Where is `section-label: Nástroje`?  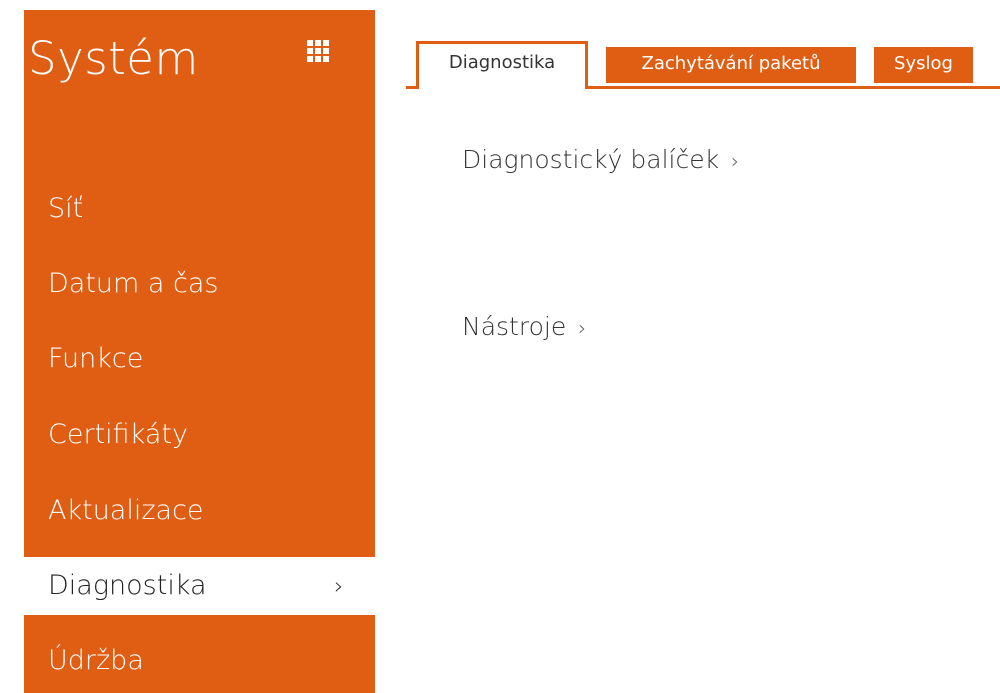
section-label: Nástroje is located at coordinates (514, 326).